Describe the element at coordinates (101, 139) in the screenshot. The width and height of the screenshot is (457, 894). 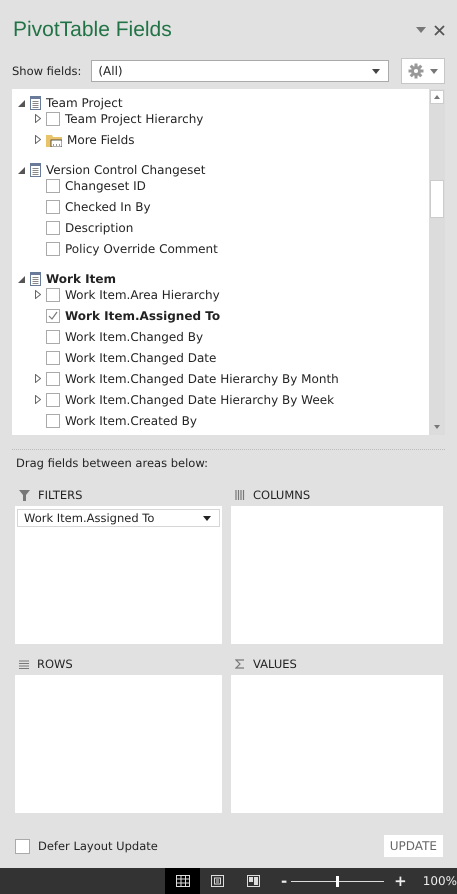
I see `more-fields-link: More Fields` at that location.